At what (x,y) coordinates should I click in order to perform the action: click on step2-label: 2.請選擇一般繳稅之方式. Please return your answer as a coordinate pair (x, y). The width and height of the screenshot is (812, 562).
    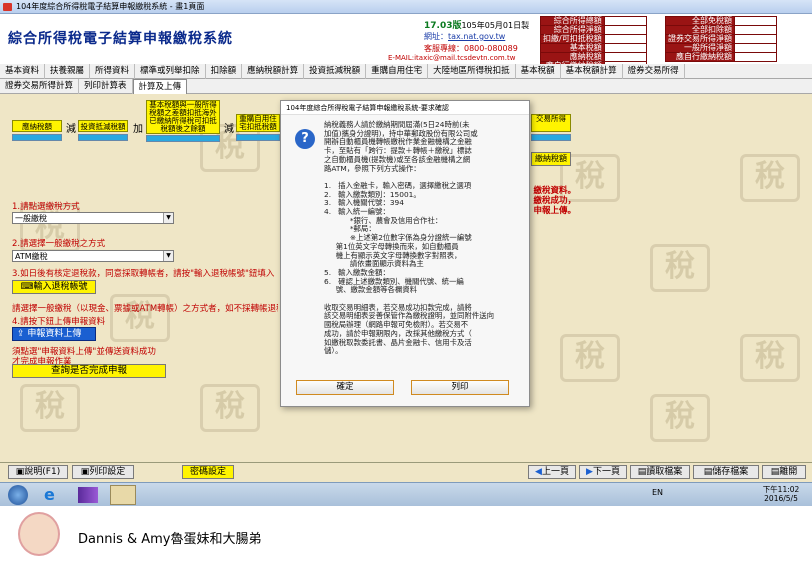
    Looking at the image, I should click on (59, 244).